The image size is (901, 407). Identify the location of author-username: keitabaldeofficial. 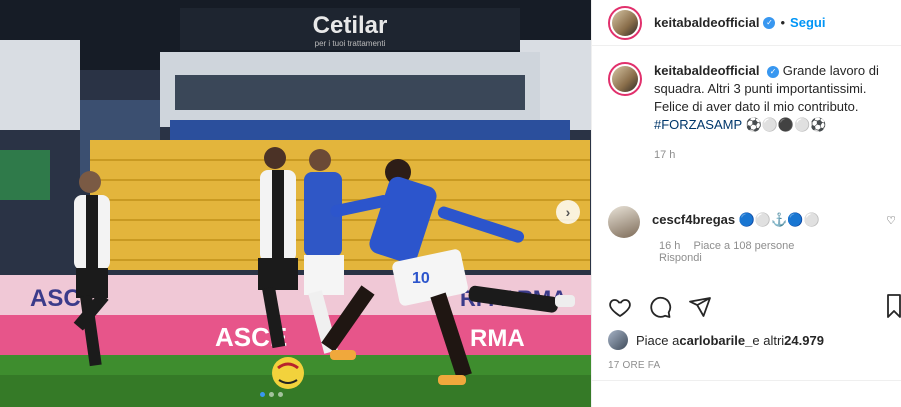
(706, 22).